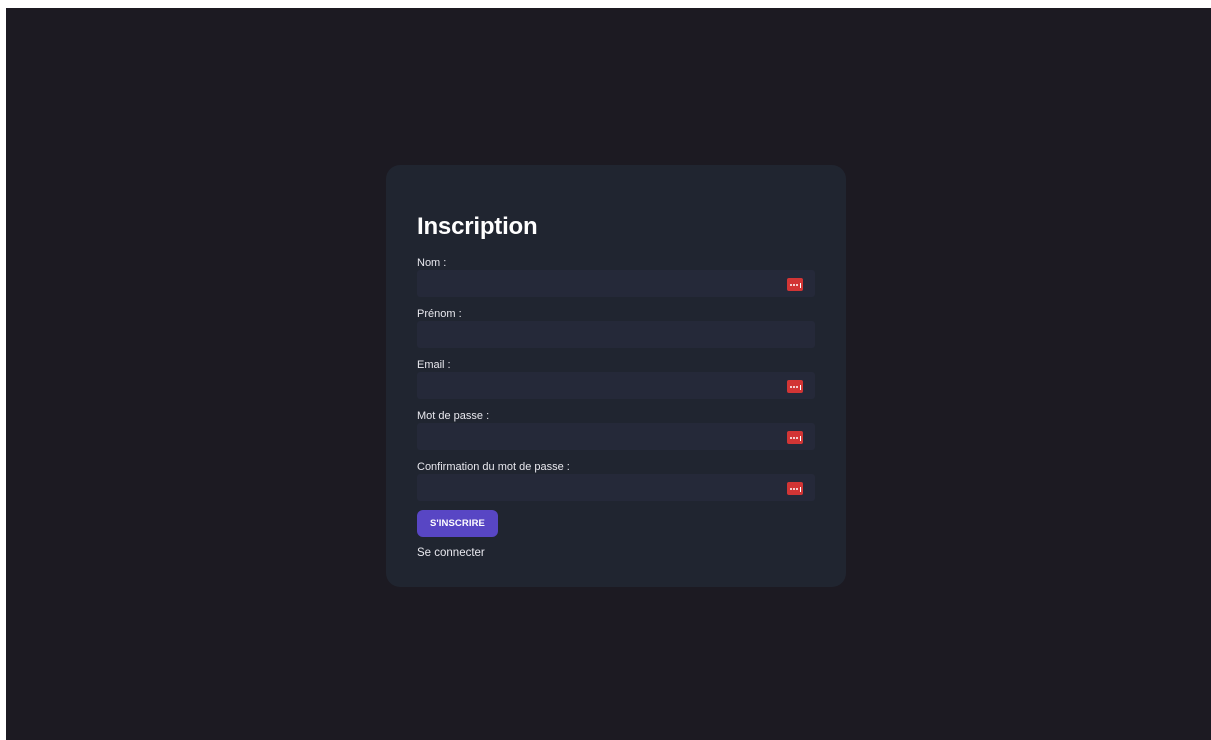 The image size is (1211, 740). Describe the element at coordinates (477, 226) in the screenshot. I see `page-title: Inscription` at that location.